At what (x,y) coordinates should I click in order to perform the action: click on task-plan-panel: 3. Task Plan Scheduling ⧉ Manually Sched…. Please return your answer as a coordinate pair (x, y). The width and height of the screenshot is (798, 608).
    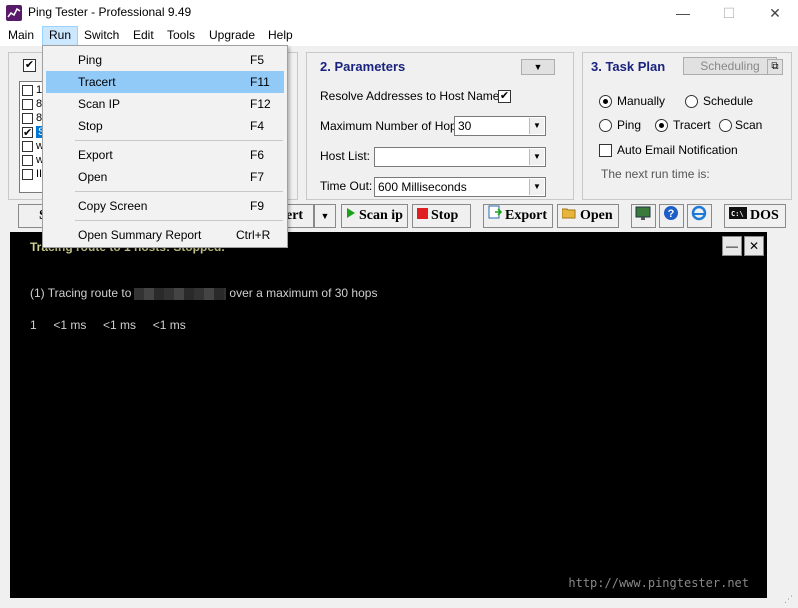
    Looking at the image, I should click on (687, 126).